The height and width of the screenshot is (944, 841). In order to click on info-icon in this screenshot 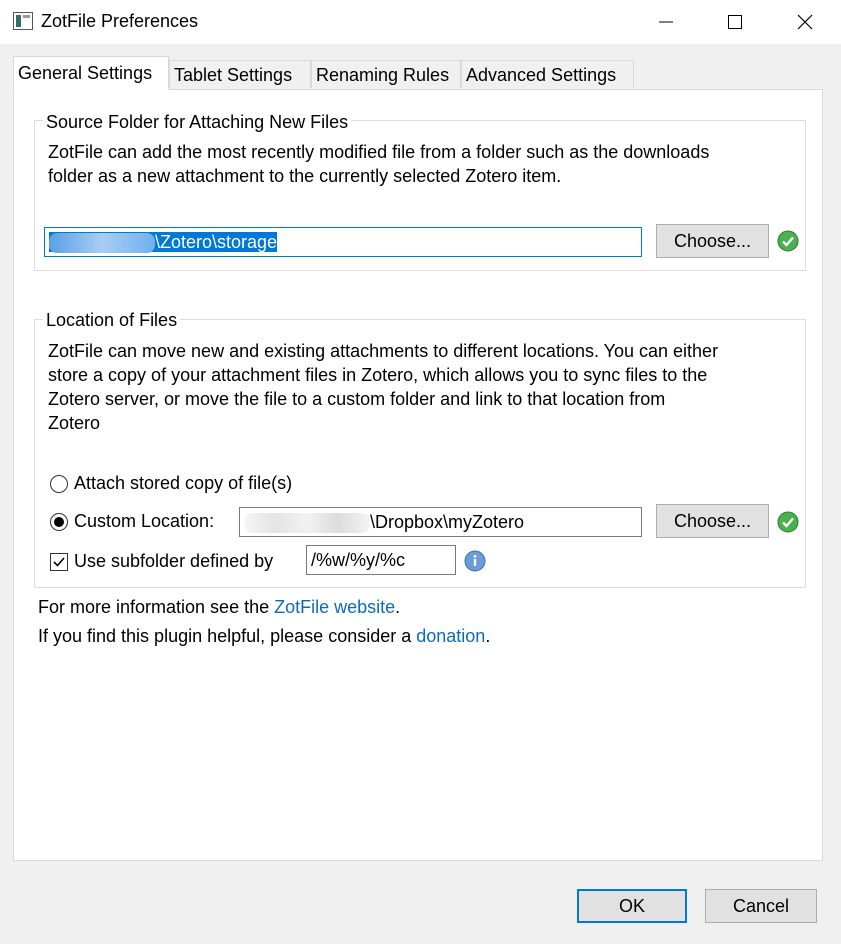, I will do `click(475, 561)`.